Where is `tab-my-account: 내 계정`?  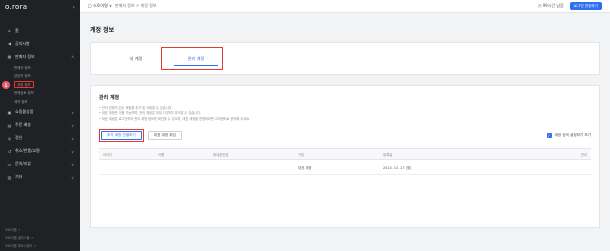
tab-my-account: 내 계정 is located at coordinates (136, 58).